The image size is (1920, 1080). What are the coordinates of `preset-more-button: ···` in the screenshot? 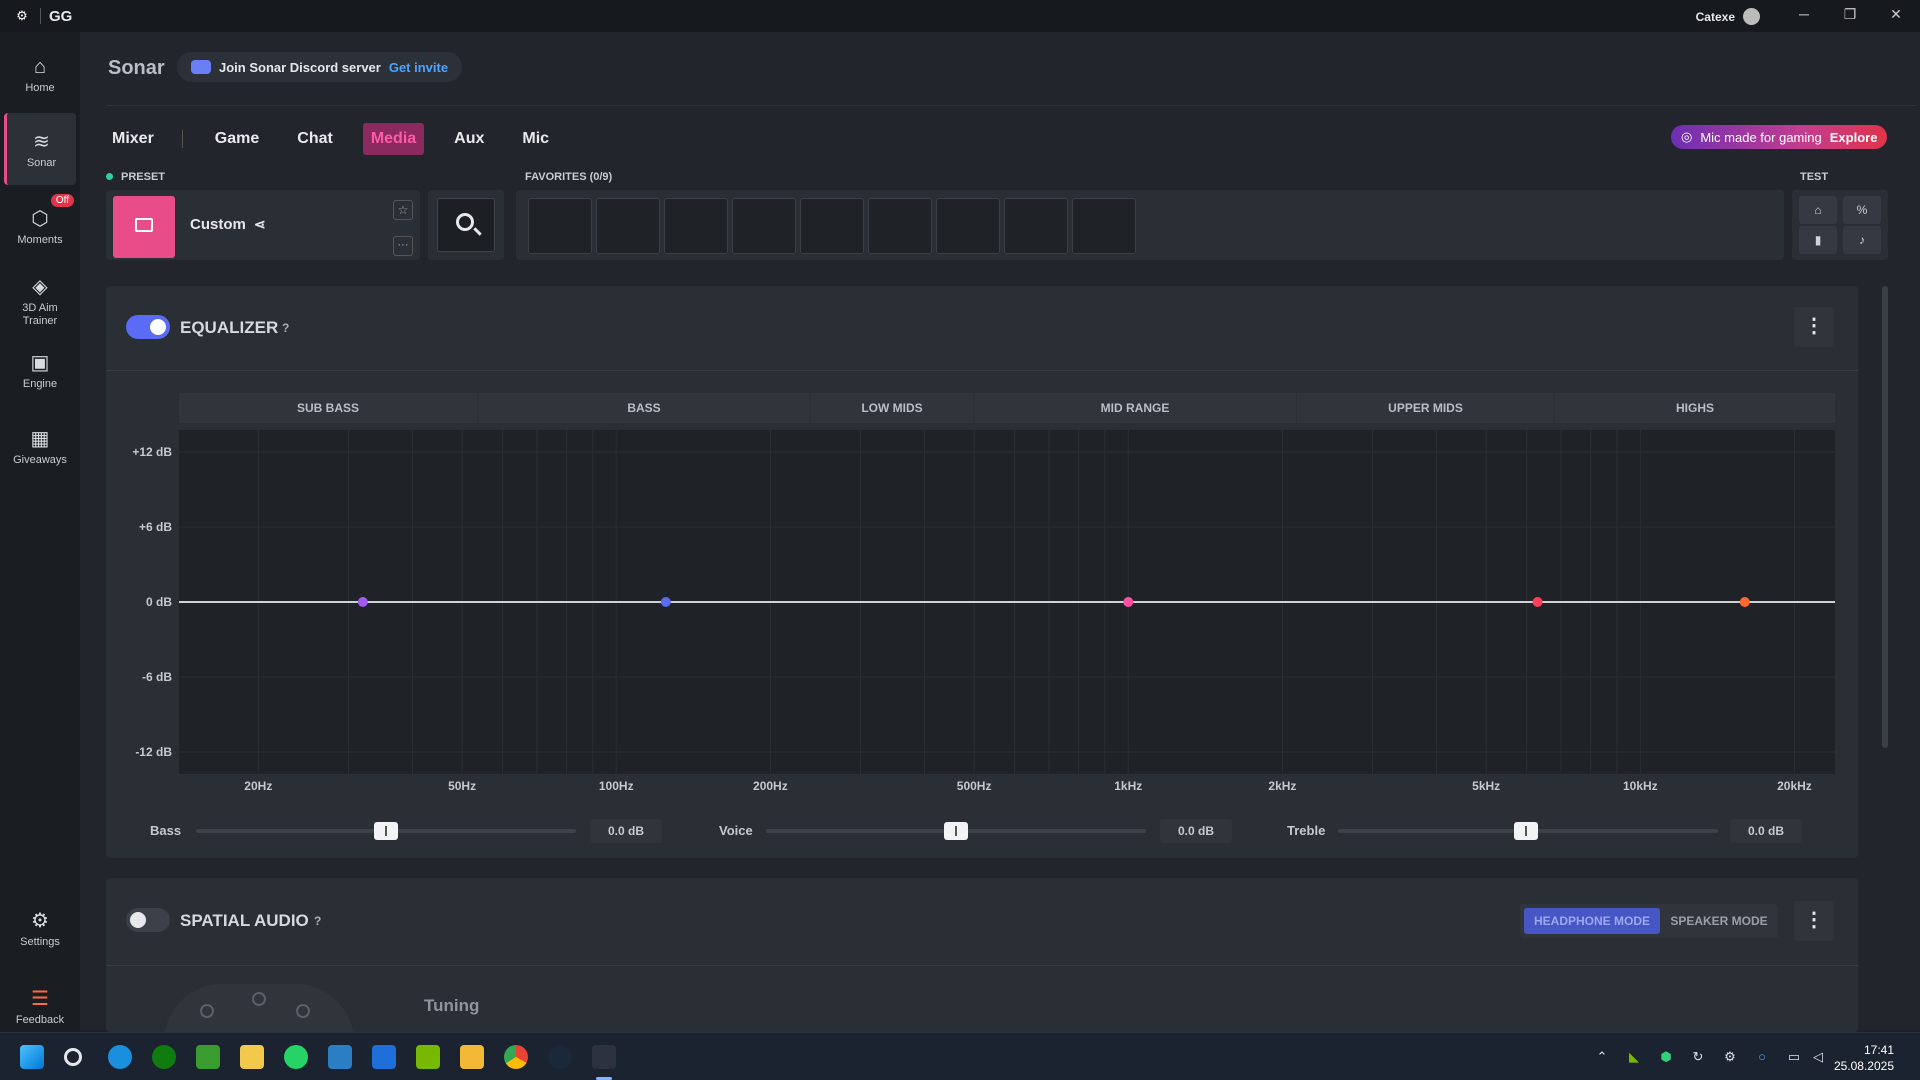 It's located at (403, 246).